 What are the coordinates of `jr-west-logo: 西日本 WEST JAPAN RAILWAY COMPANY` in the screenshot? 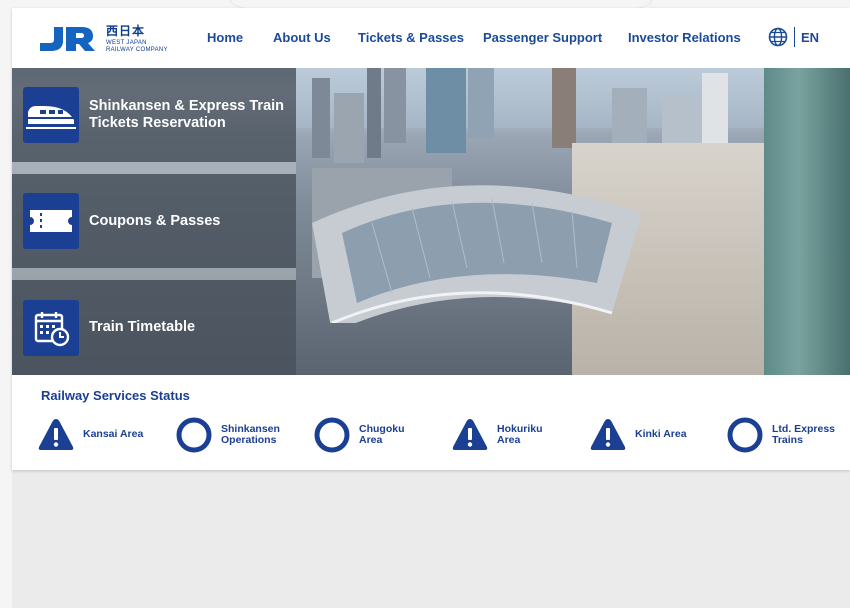 It's located at (118, 39).